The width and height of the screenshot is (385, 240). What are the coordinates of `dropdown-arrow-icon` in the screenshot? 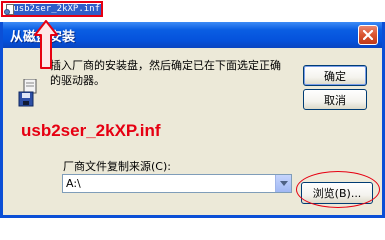 It's located at (284, 183).